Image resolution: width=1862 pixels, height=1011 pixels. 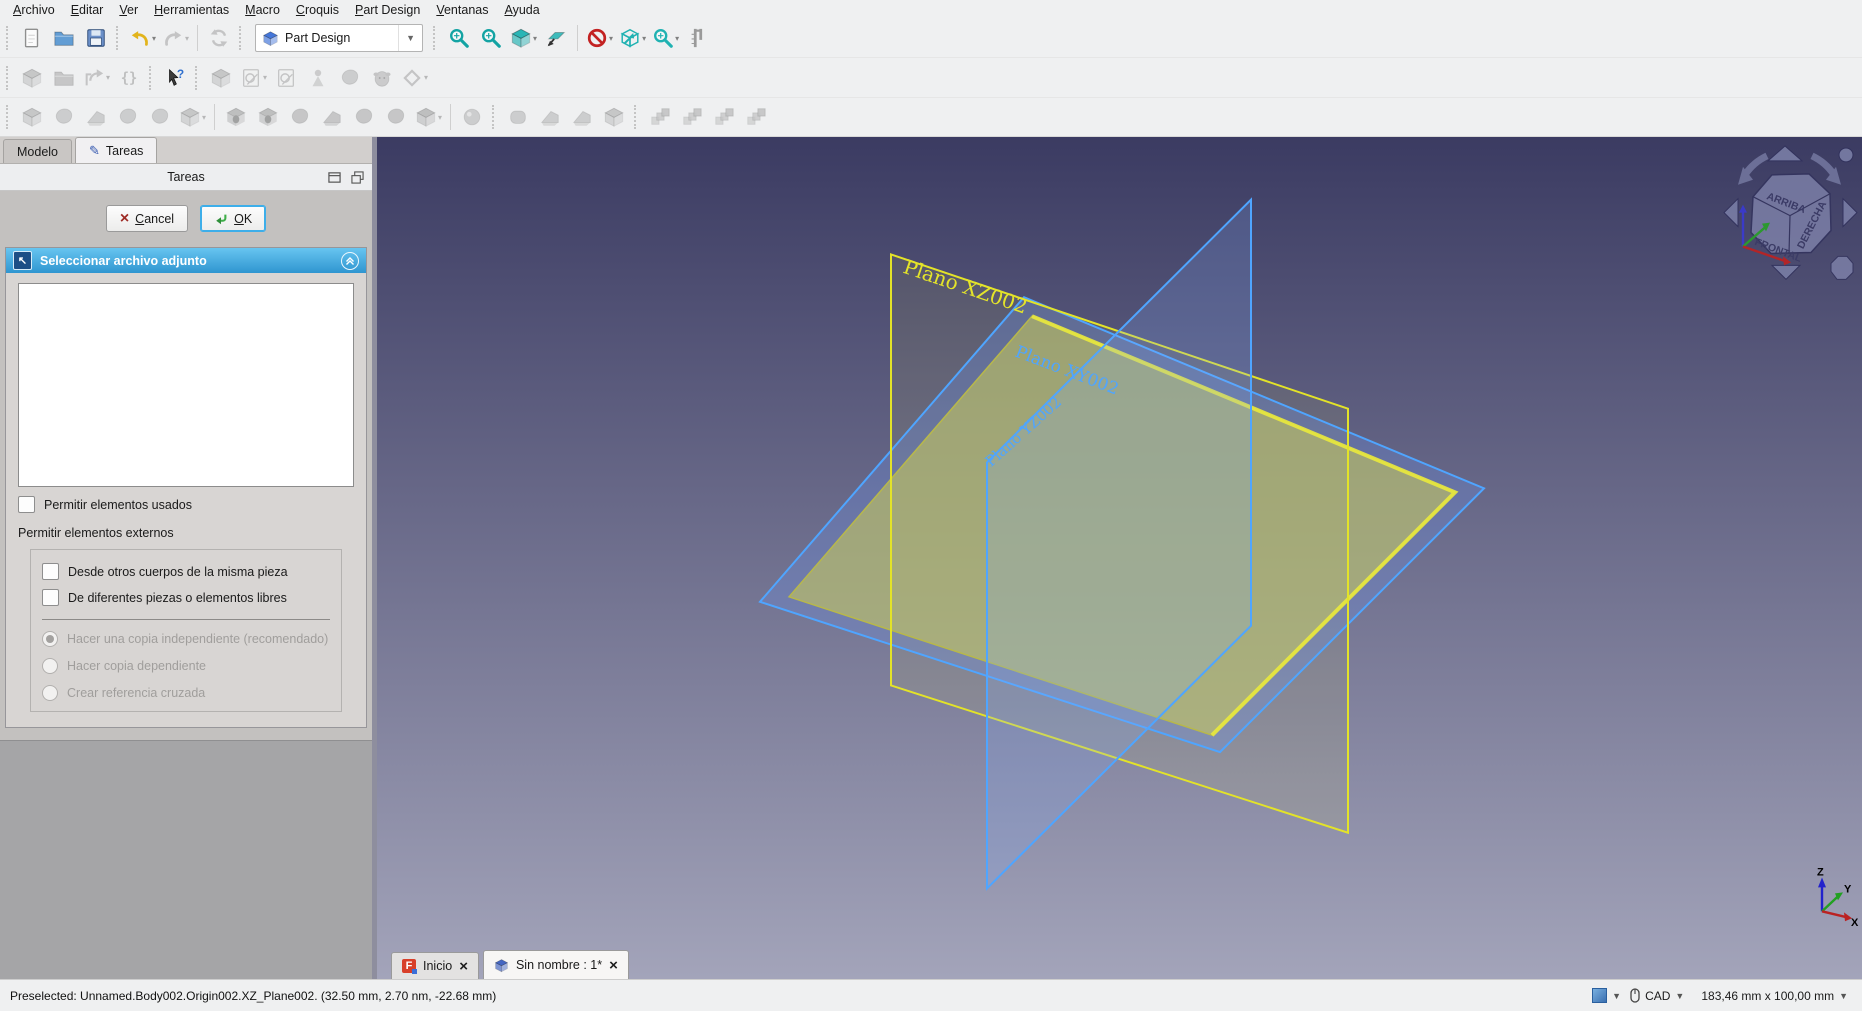 I want to click on expressions-button: ▾, so click(x=129, y=78).